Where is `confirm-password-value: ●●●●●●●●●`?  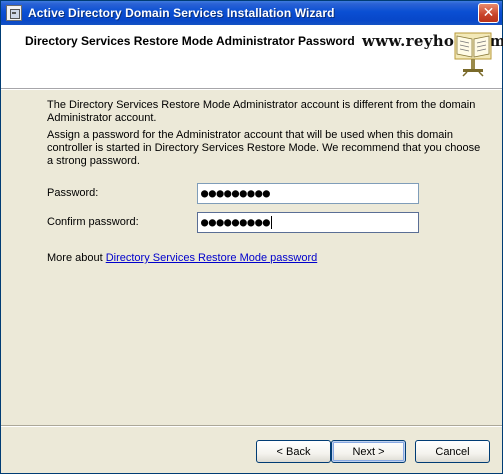 confirm-password-value: ●●●●●●●●● is located at coordinates (236, 222).